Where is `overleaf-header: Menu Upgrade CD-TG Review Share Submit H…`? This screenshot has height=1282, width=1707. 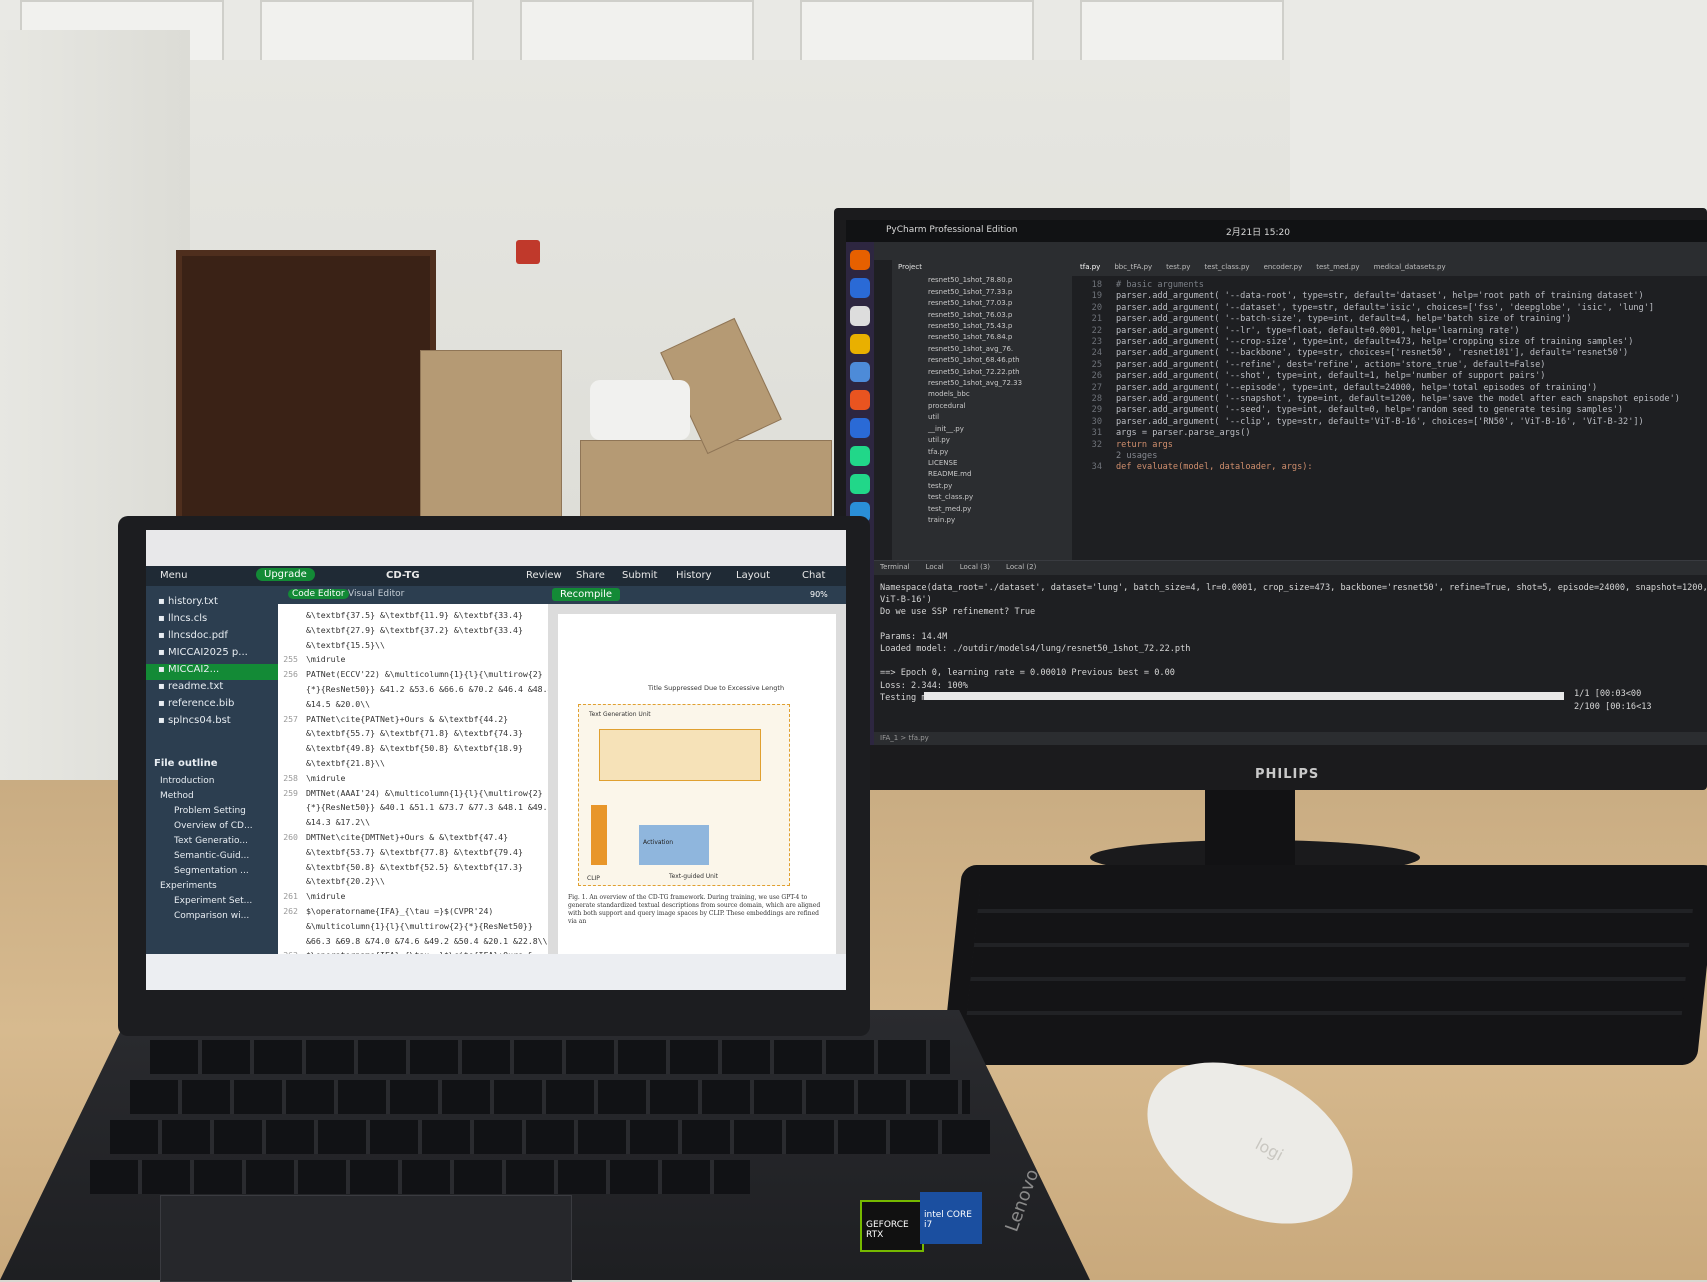 overleaf-header: Menu Upgrade CD-TG Review Share Submit H… is located at coordinates (496, 576).